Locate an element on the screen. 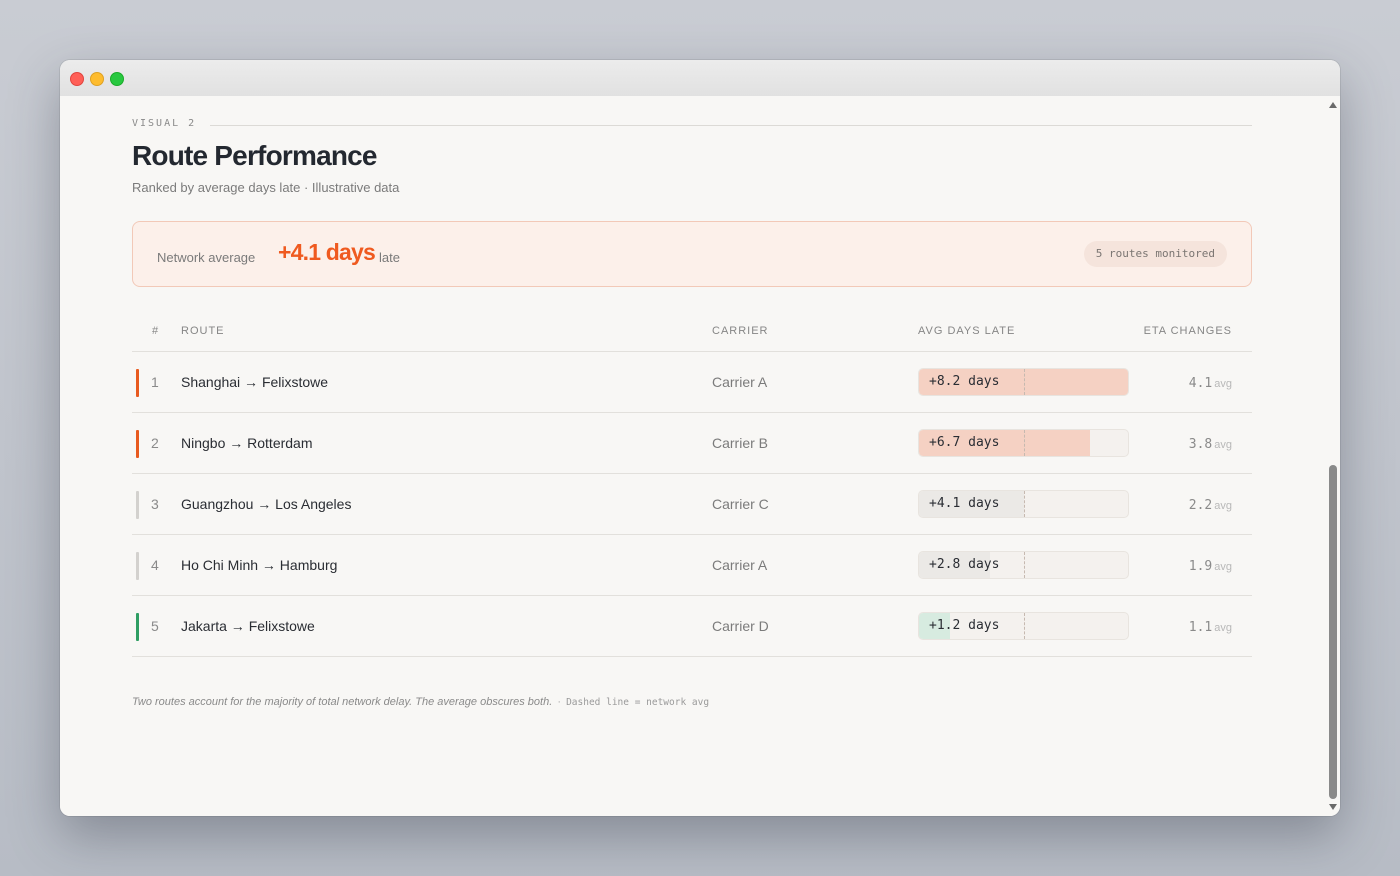 The width and height of the screenshot is (1400, 876). vertical-scrollbar is located at coordinates (1333, 456).